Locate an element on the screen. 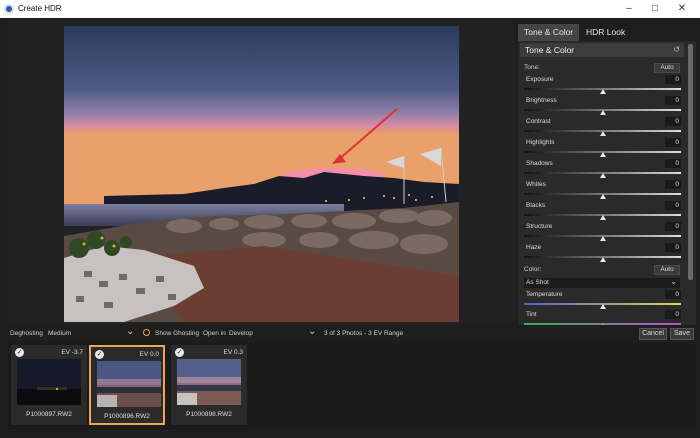  thumbnail-filename: P1000896.RW2 is located at coordinates (127, 416).